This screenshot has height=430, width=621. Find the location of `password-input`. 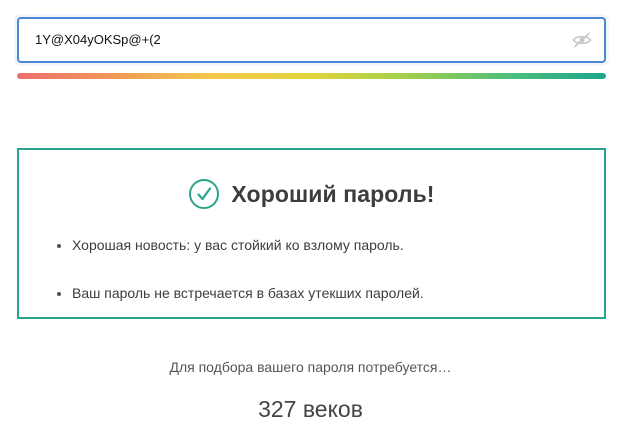

password-input is located at coordinates (295, 40).